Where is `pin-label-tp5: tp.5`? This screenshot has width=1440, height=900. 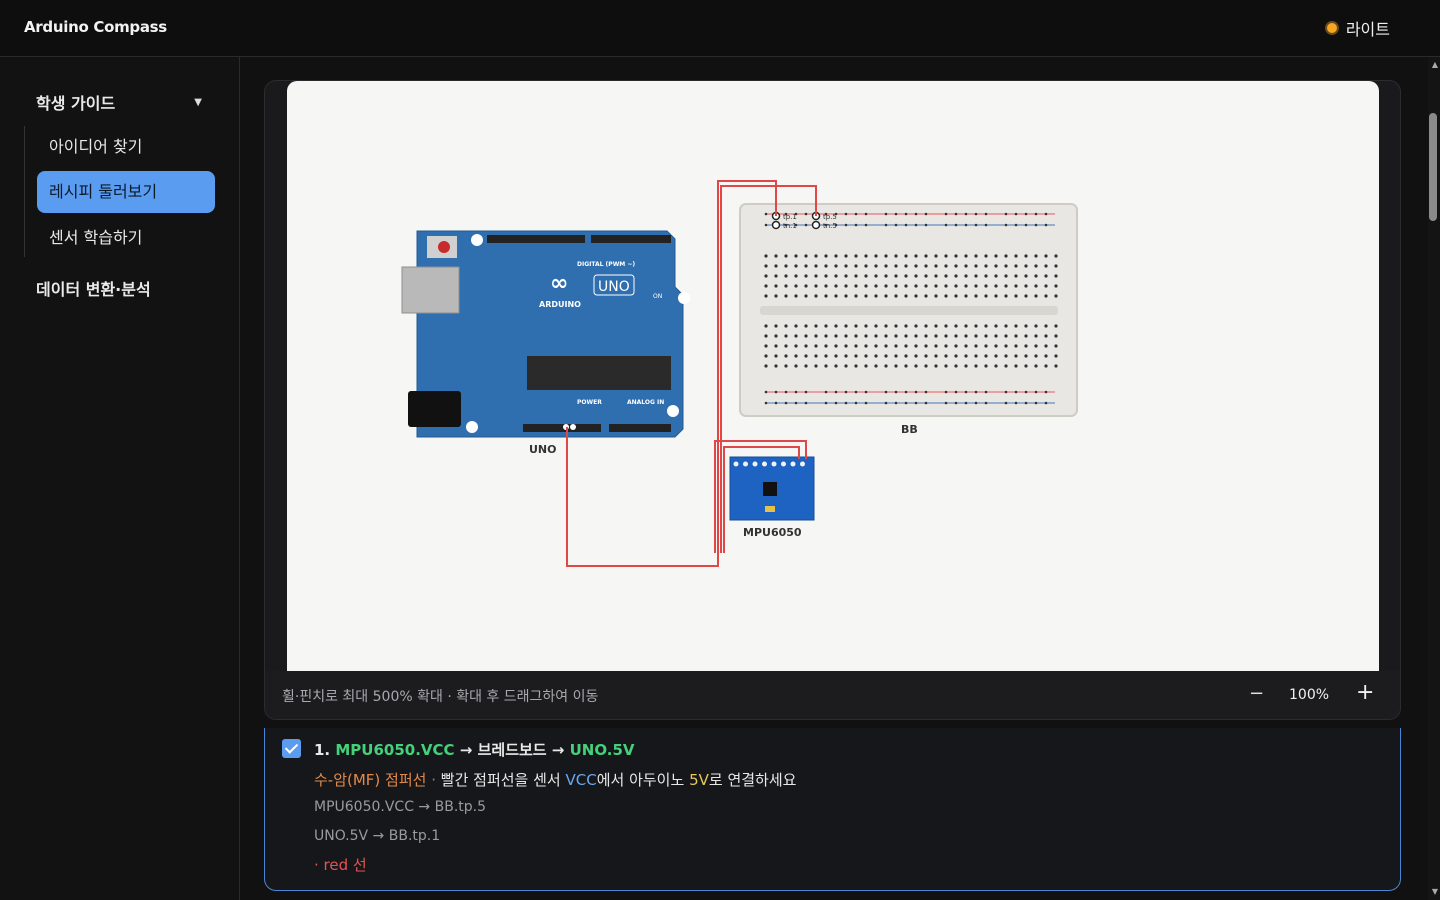 pin-label-tp5: tp.5 is located at coordinates (830, 217).